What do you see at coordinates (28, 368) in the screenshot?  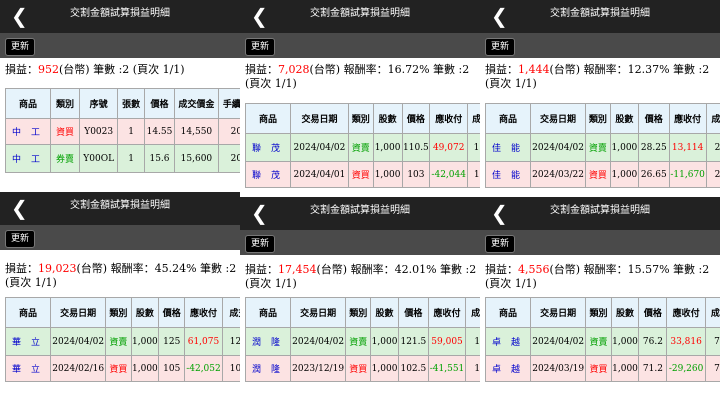 I see `stock-name: 華立` at bounding box center [28, 368].